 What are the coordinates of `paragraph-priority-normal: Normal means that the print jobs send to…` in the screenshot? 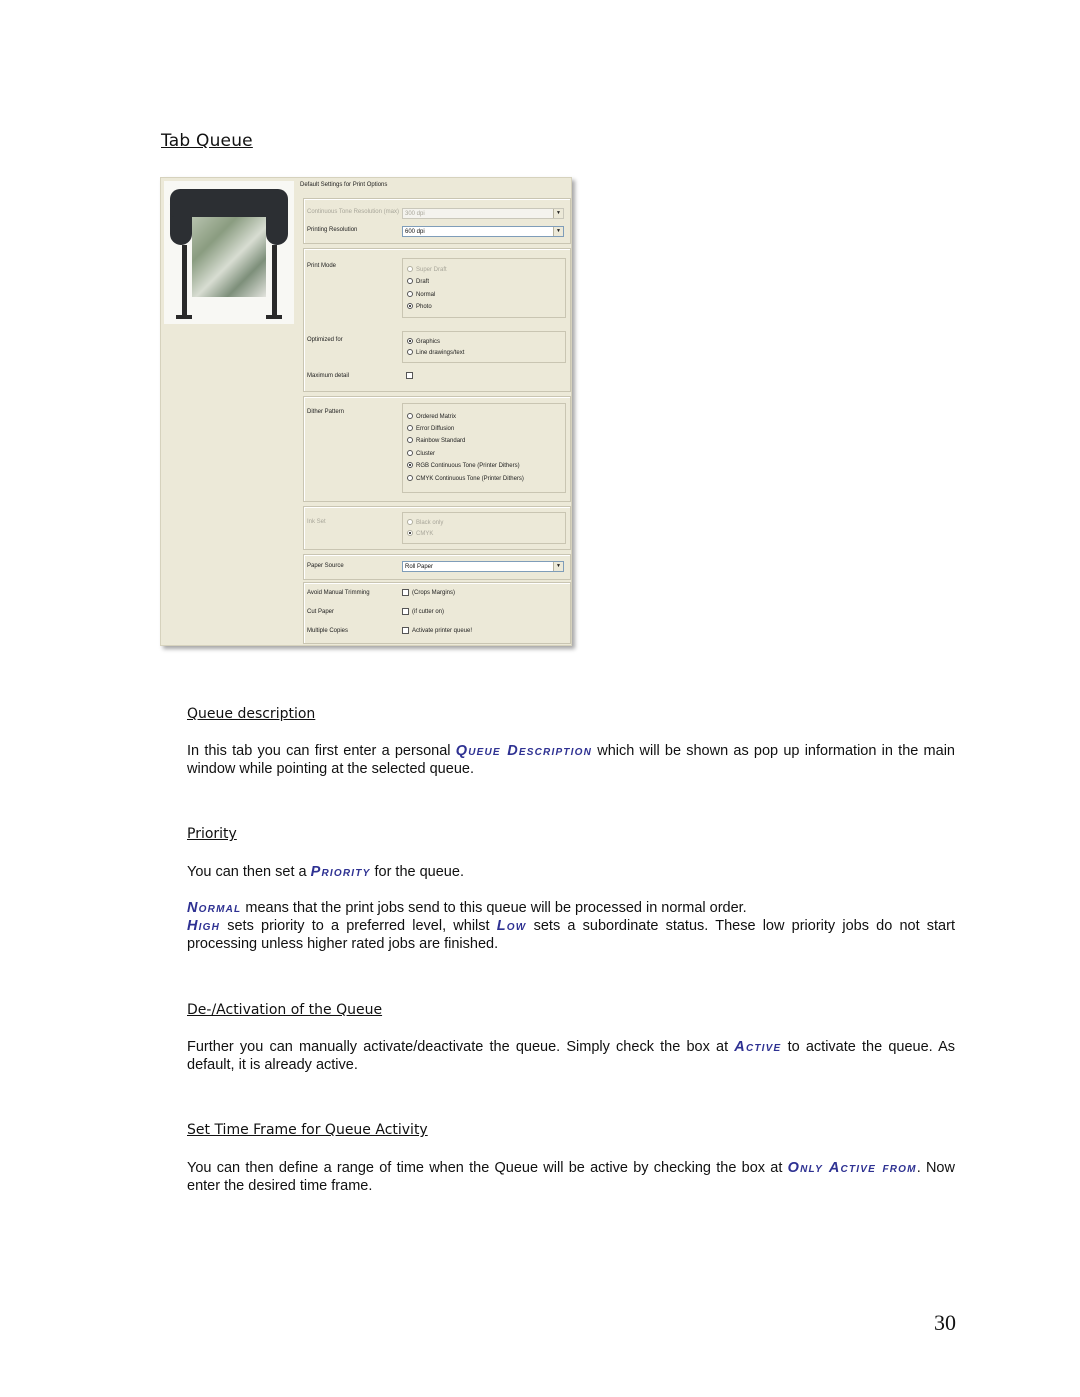 It's located at (571, 908).